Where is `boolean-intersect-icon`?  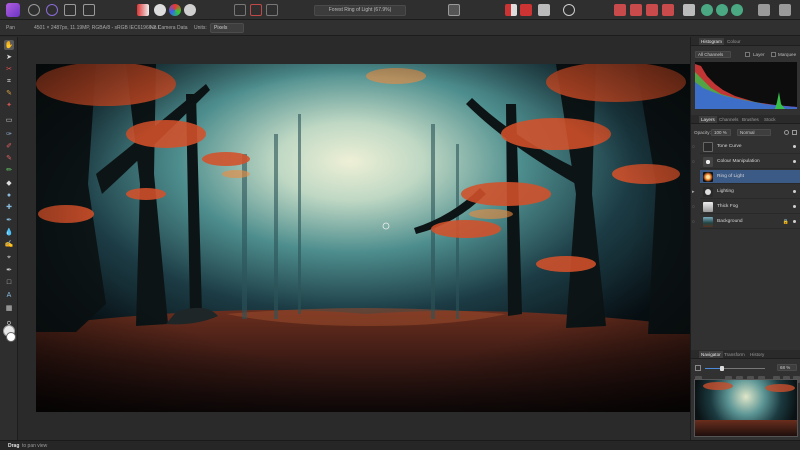 boolean-intersect-icon is located at coordinates (737, 10).